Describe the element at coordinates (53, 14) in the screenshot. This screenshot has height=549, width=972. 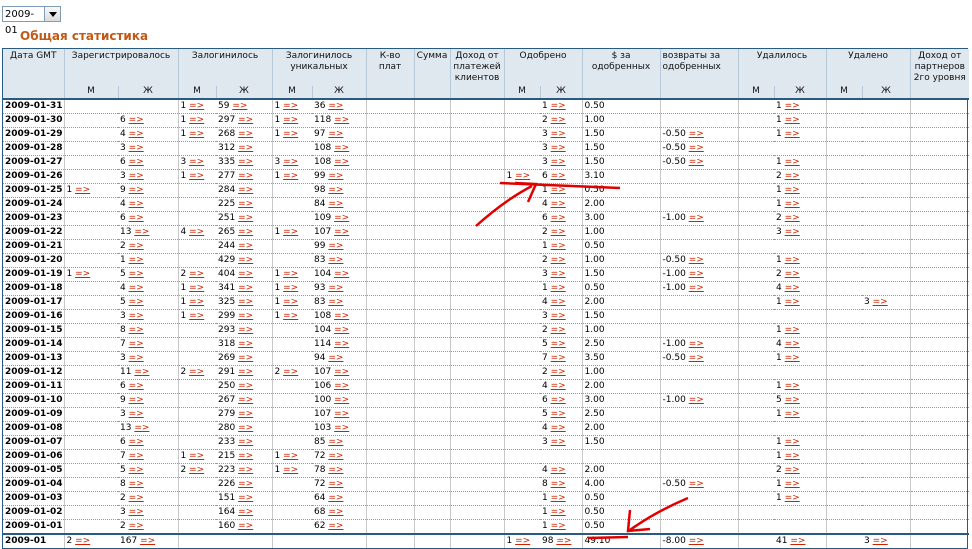
I see `chevron-down-icon` at that location.